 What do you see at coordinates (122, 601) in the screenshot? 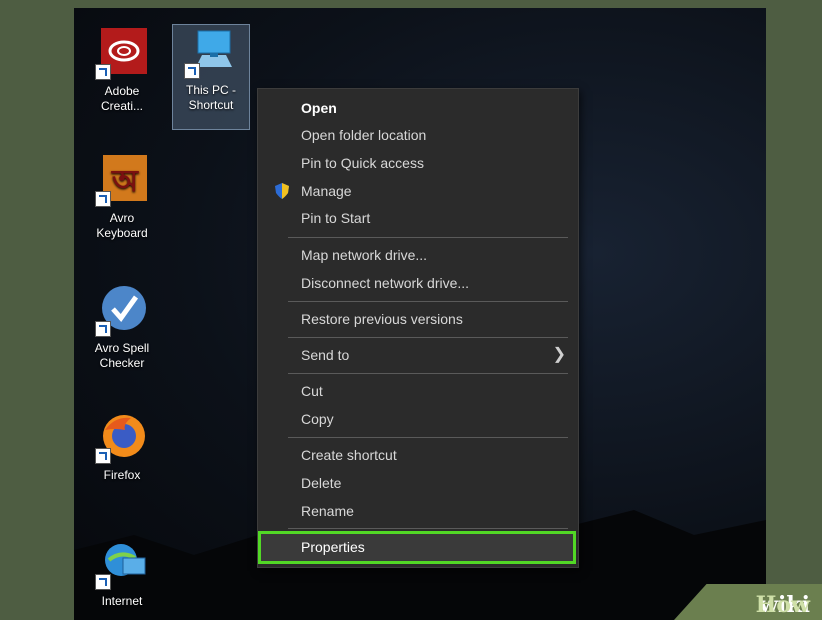
I see `desktop-icon-label: Internet` at bounding box center [122, 601].